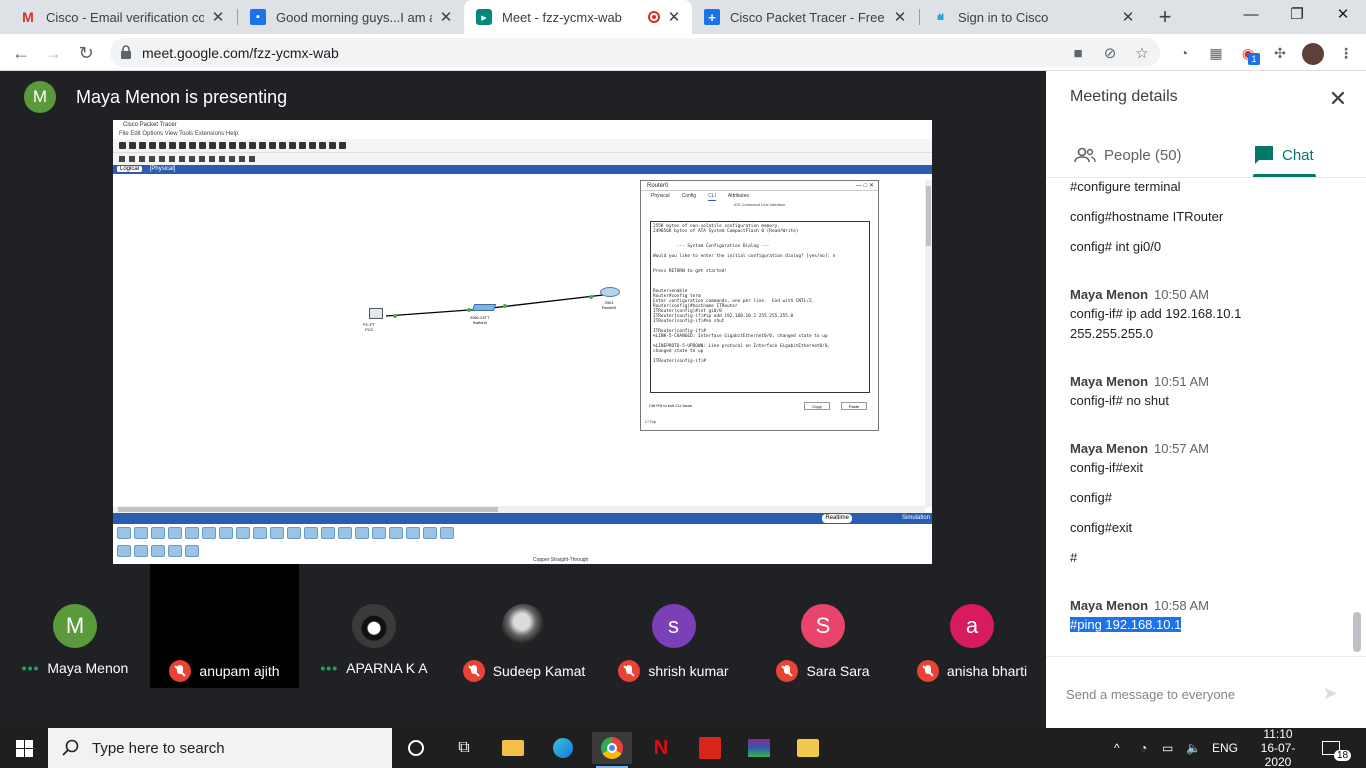 Image resolution: width=1366 pixels, height=768 pixels. I want to click on url-text: meet.google.com/fzz-ycmx-wab, so click(240, 53).